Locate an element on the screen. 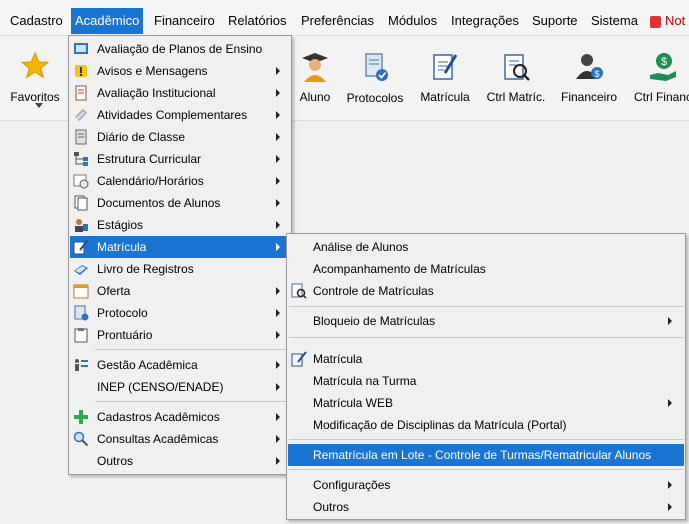  ctrl-financ-label: Ctrl Financ is located at coordinates (661, 97).